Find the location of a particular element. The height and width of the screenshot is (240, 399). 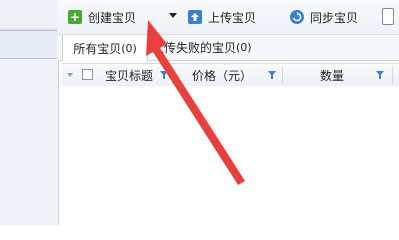

sync-item-button: 同步宝贝 is located at coordinates (324, 17).